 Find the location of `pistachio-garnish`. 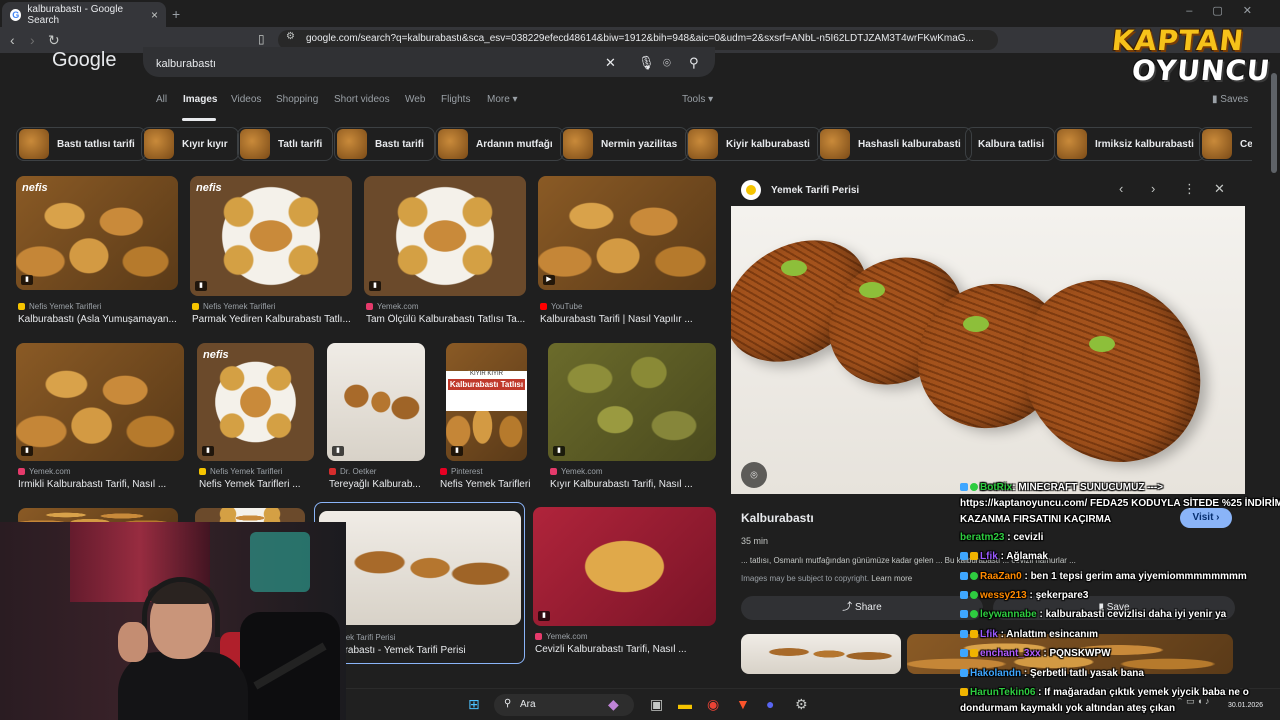

pistachio-garnish is located at coordinates (976, 324).